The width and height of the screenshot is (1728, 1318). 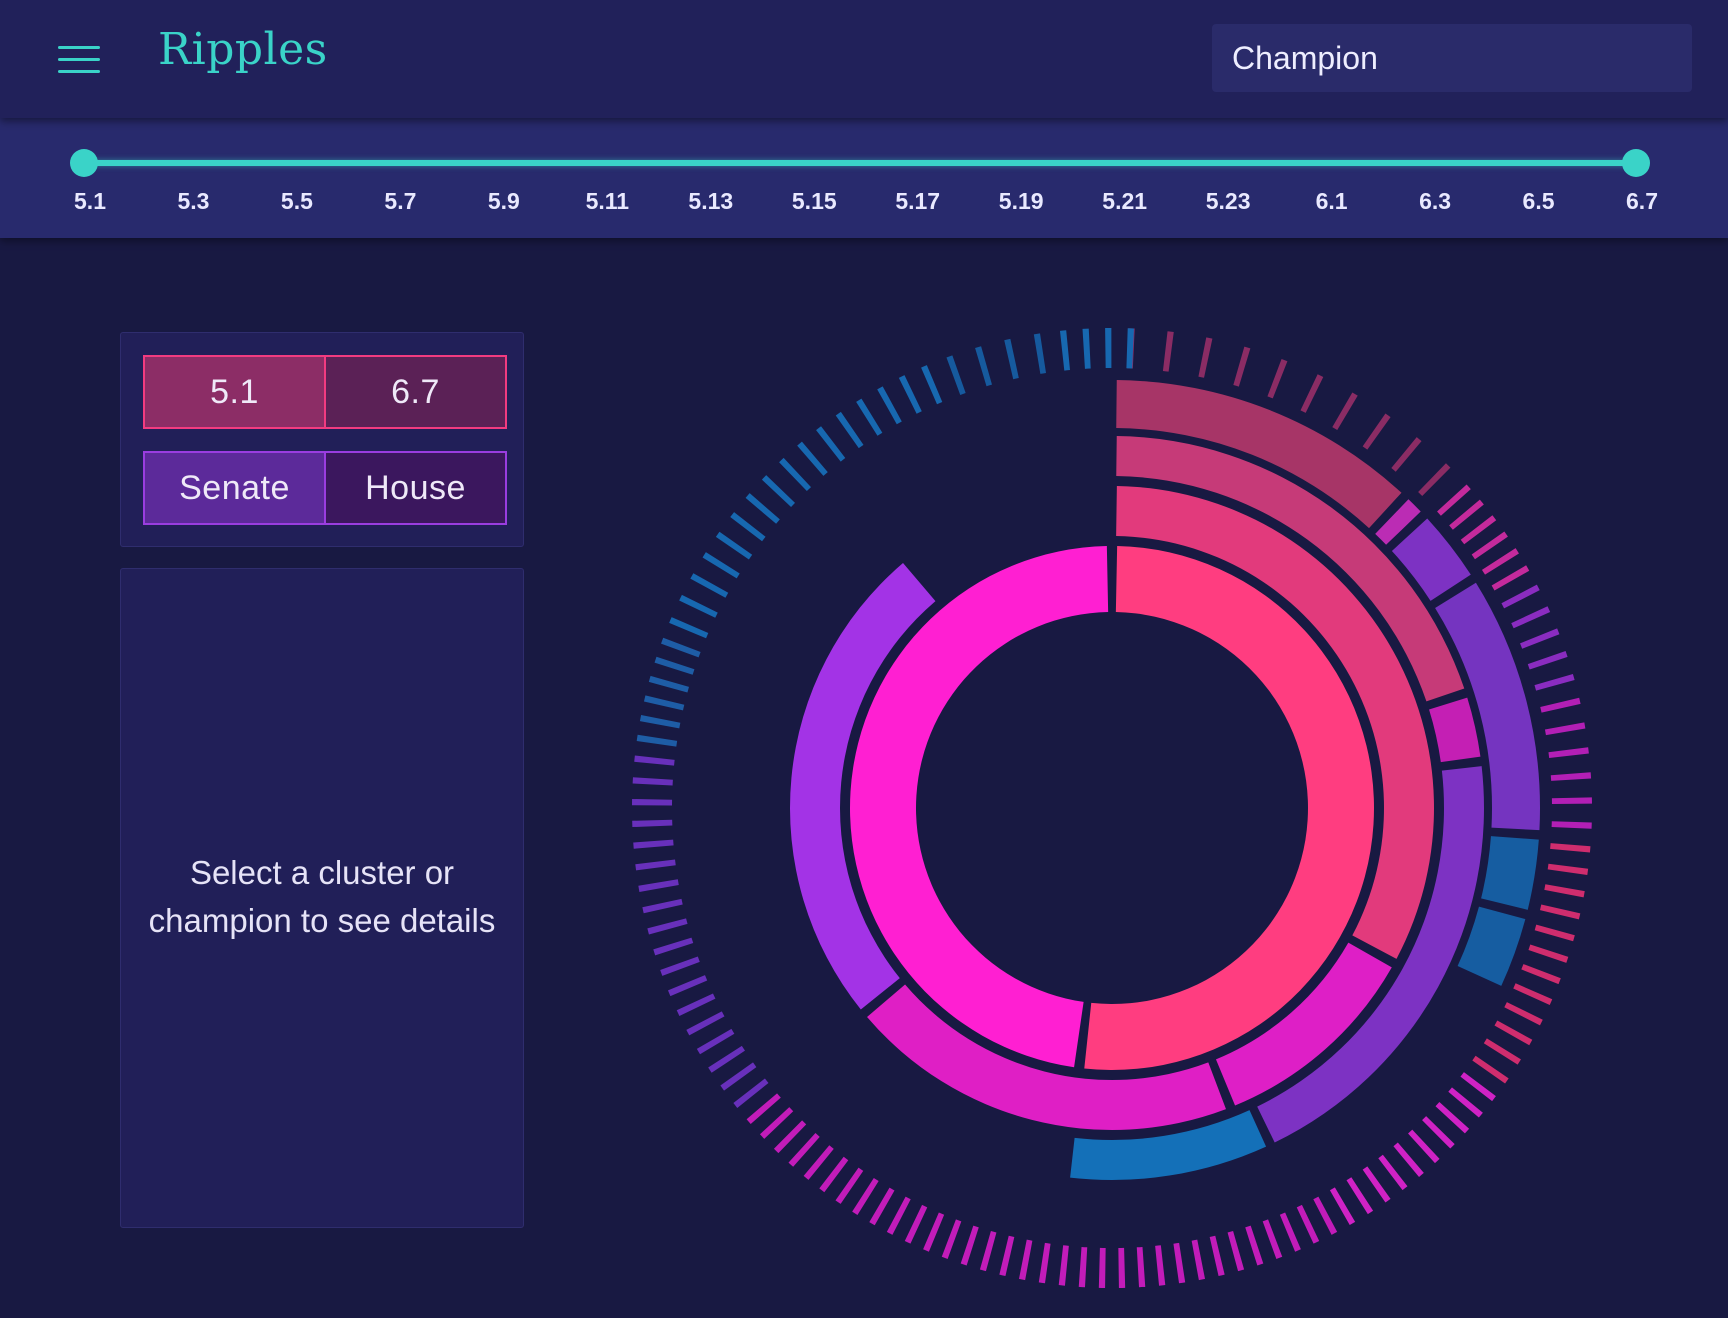 I want to click on slider-track, so click(x=860, y=163).